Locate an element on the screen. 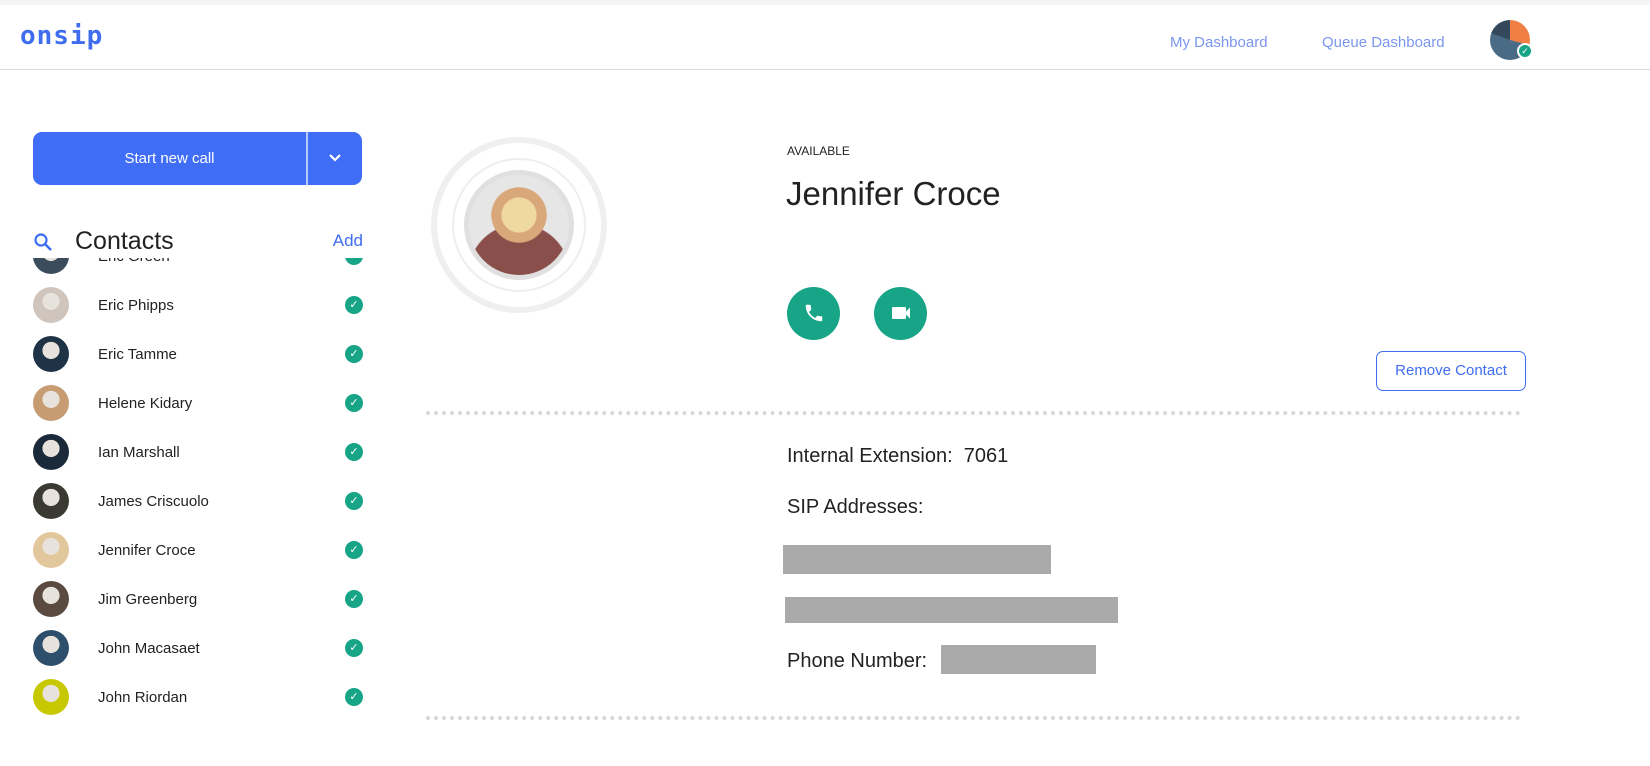 The height and width of the screenshot is (766, 1650). contacts-title: Contacts is located at coordinates (124, 241).